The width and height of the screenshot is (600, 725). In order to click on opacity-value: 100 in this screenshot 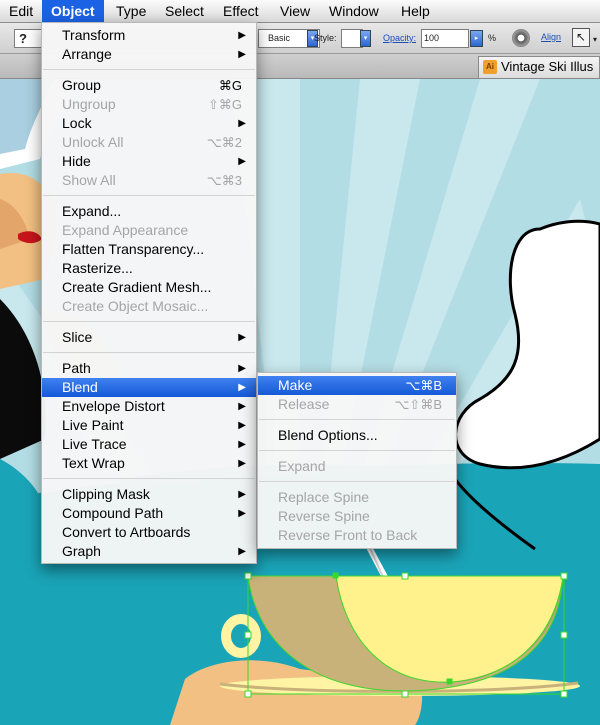, I will do `click(432, 38)`.